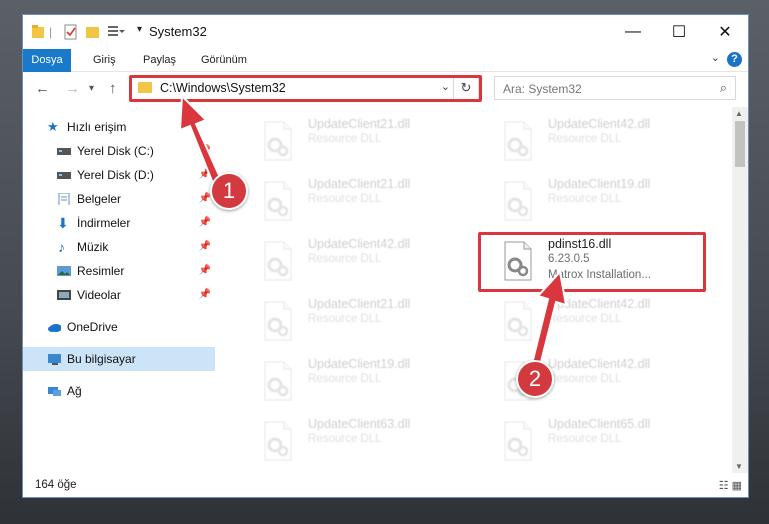  Describe the element at coordinates (740, 290) in the screenshot. I see `vertical-scrollbar: ▲ ▼` at that location.